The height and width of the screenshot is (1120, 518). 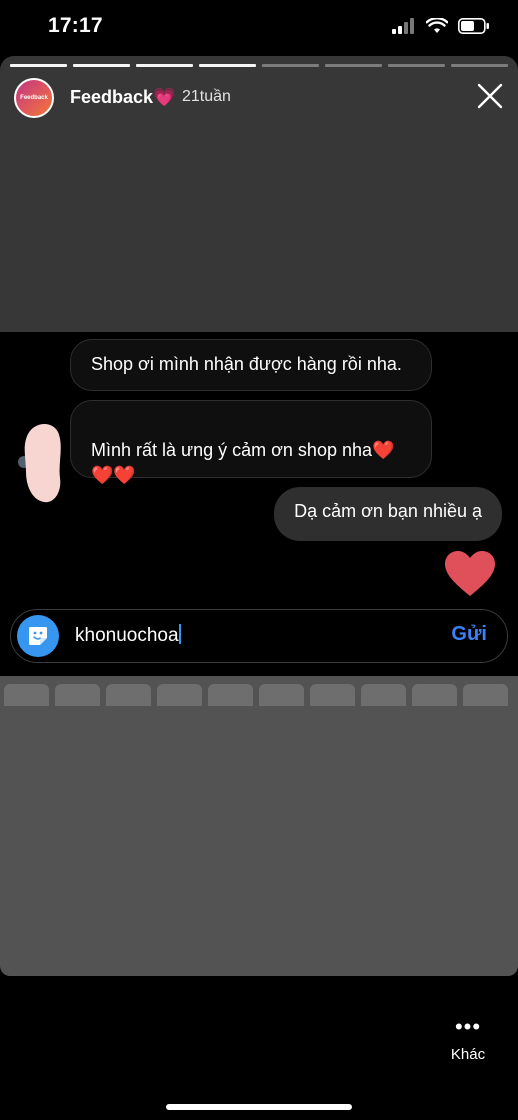 I want to click on story-user-name: Feedback💗, so click(x=122, y=97).